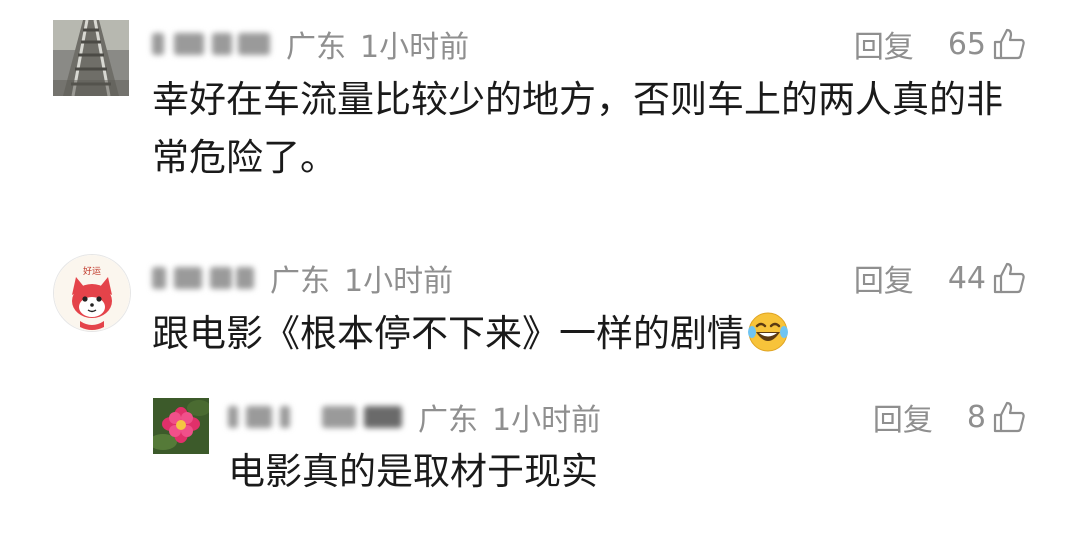 This screenshot has height=548, width=1080. Describe the element at coordinates (976, 417) in the screenshot. I see `like-count: 8` at that location.